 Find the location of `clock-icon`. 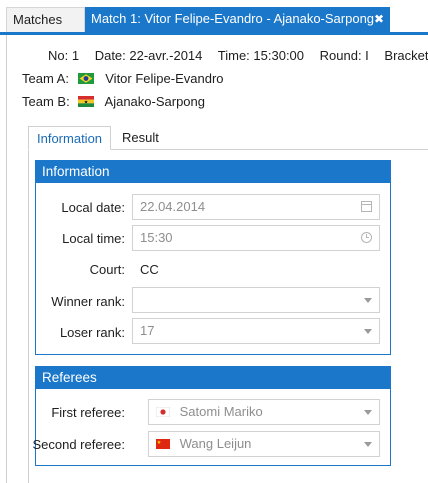

clock-icon is located at coordinates (366, 237).